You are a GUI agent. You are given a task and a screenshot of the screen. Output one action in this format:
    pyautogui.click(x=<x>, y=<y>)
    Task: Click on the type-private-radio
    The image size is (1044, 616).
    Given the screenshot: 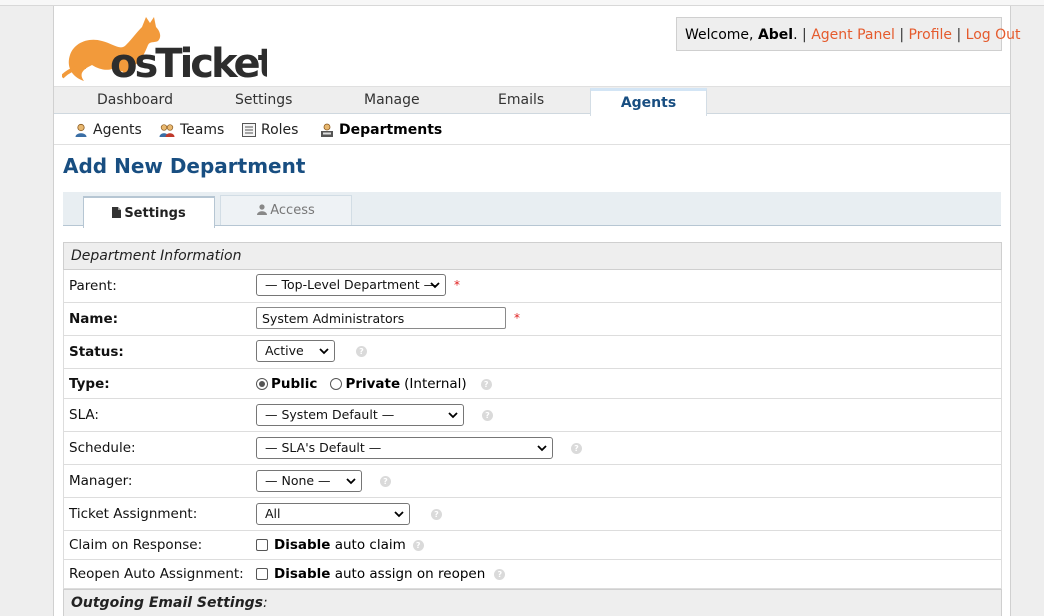 What is the action you would take?
    pyautogui.click(x=336, y=384)
    